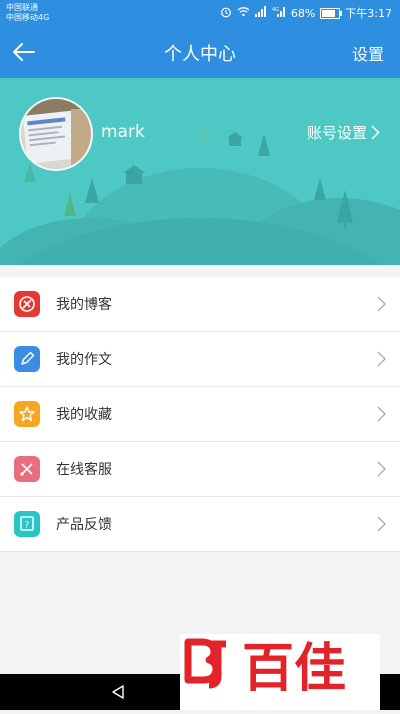  Describe the element at coordinates (123, 132) in the screenshot. I see `username: mark` at that location.